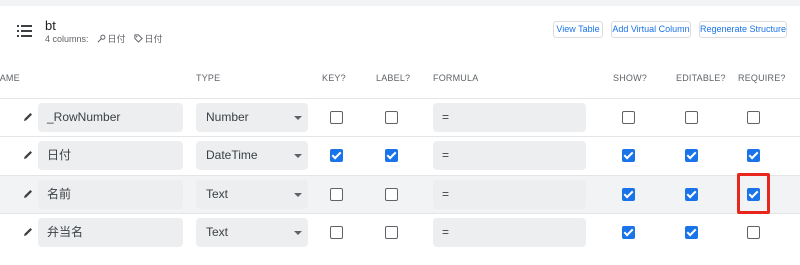 Image resolution: width=800 pixels, height=265 pixels. I want to click on column-name-field: 日付, so click(110, 155).